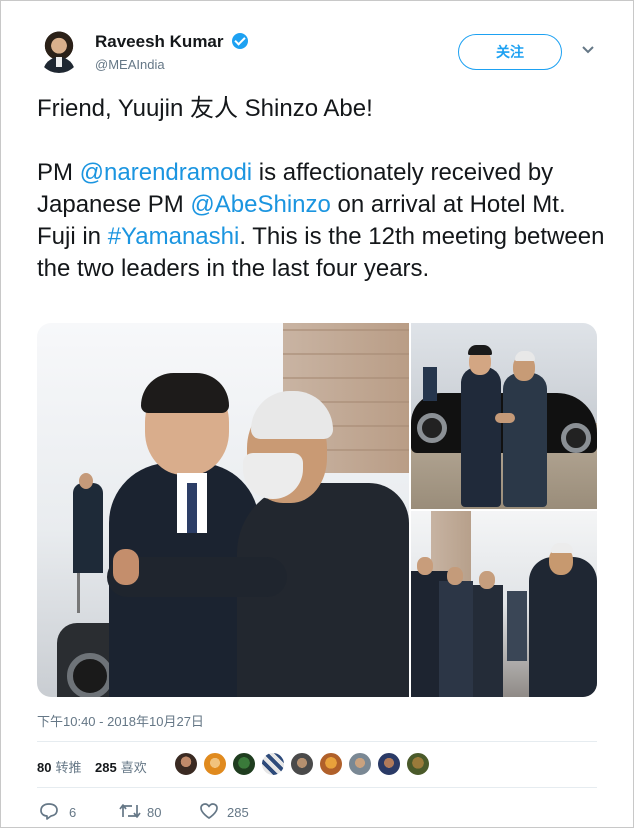 This screenshot has height=828, width=634. I want to click on retweet-icon, so click(130, 811).